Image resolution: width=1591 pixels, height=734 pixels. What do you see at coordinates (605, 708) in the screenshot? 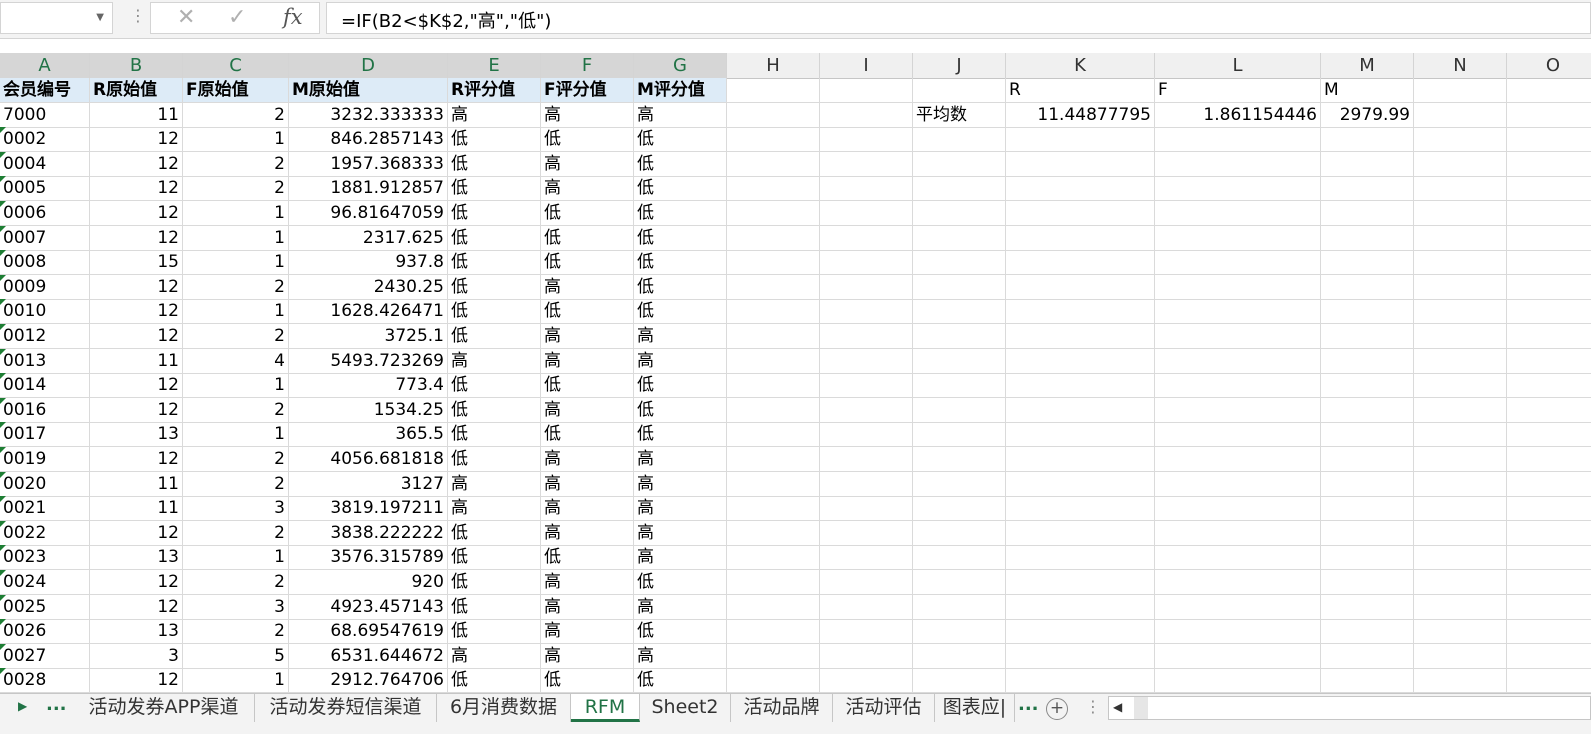
I see `sheet-tab: RFM` at bounding box center [605, 708].